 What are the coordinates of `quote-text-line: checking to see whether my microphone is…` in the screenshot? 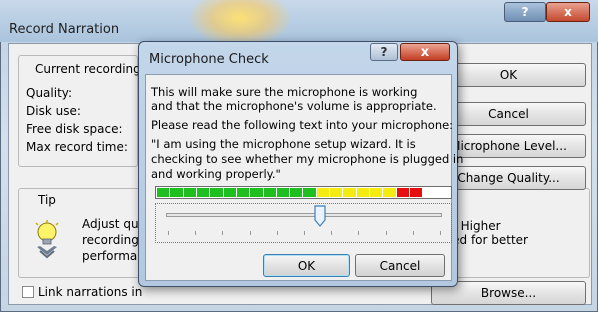 It's located at (307, 159).